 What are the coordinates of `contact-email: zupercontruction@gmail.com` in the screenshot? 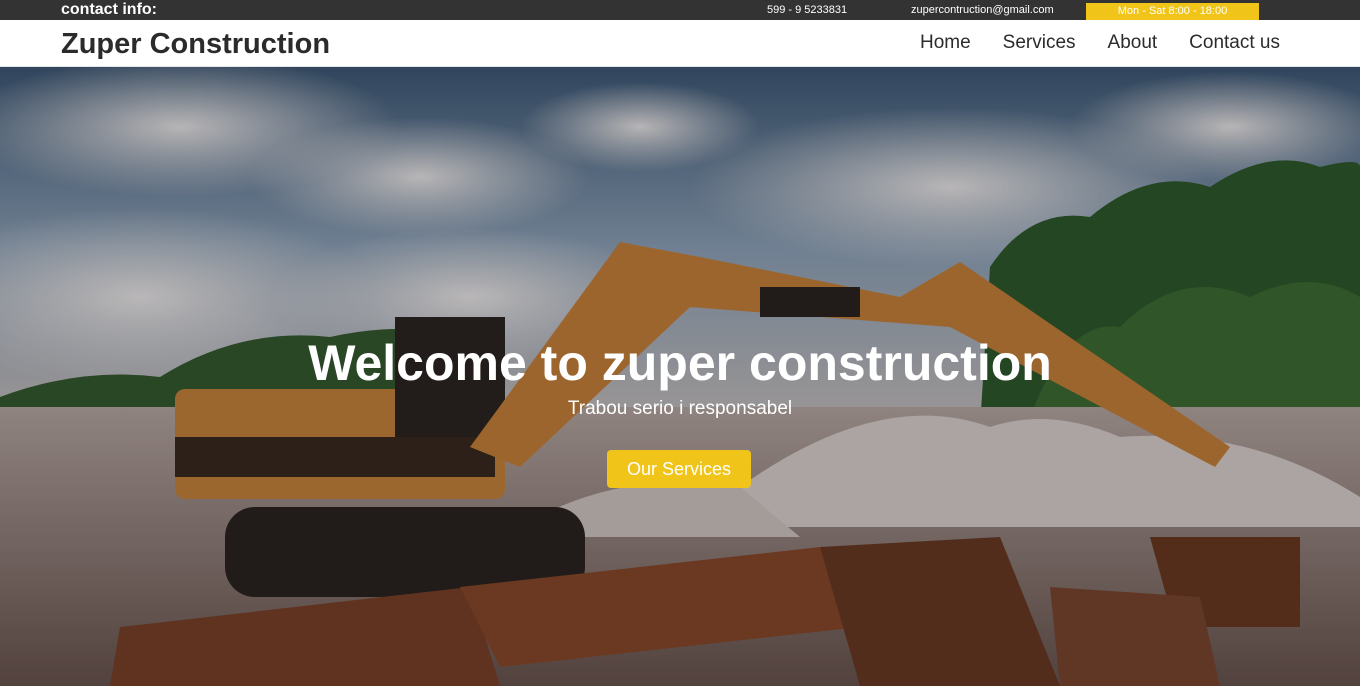 It's located at (982, 10).